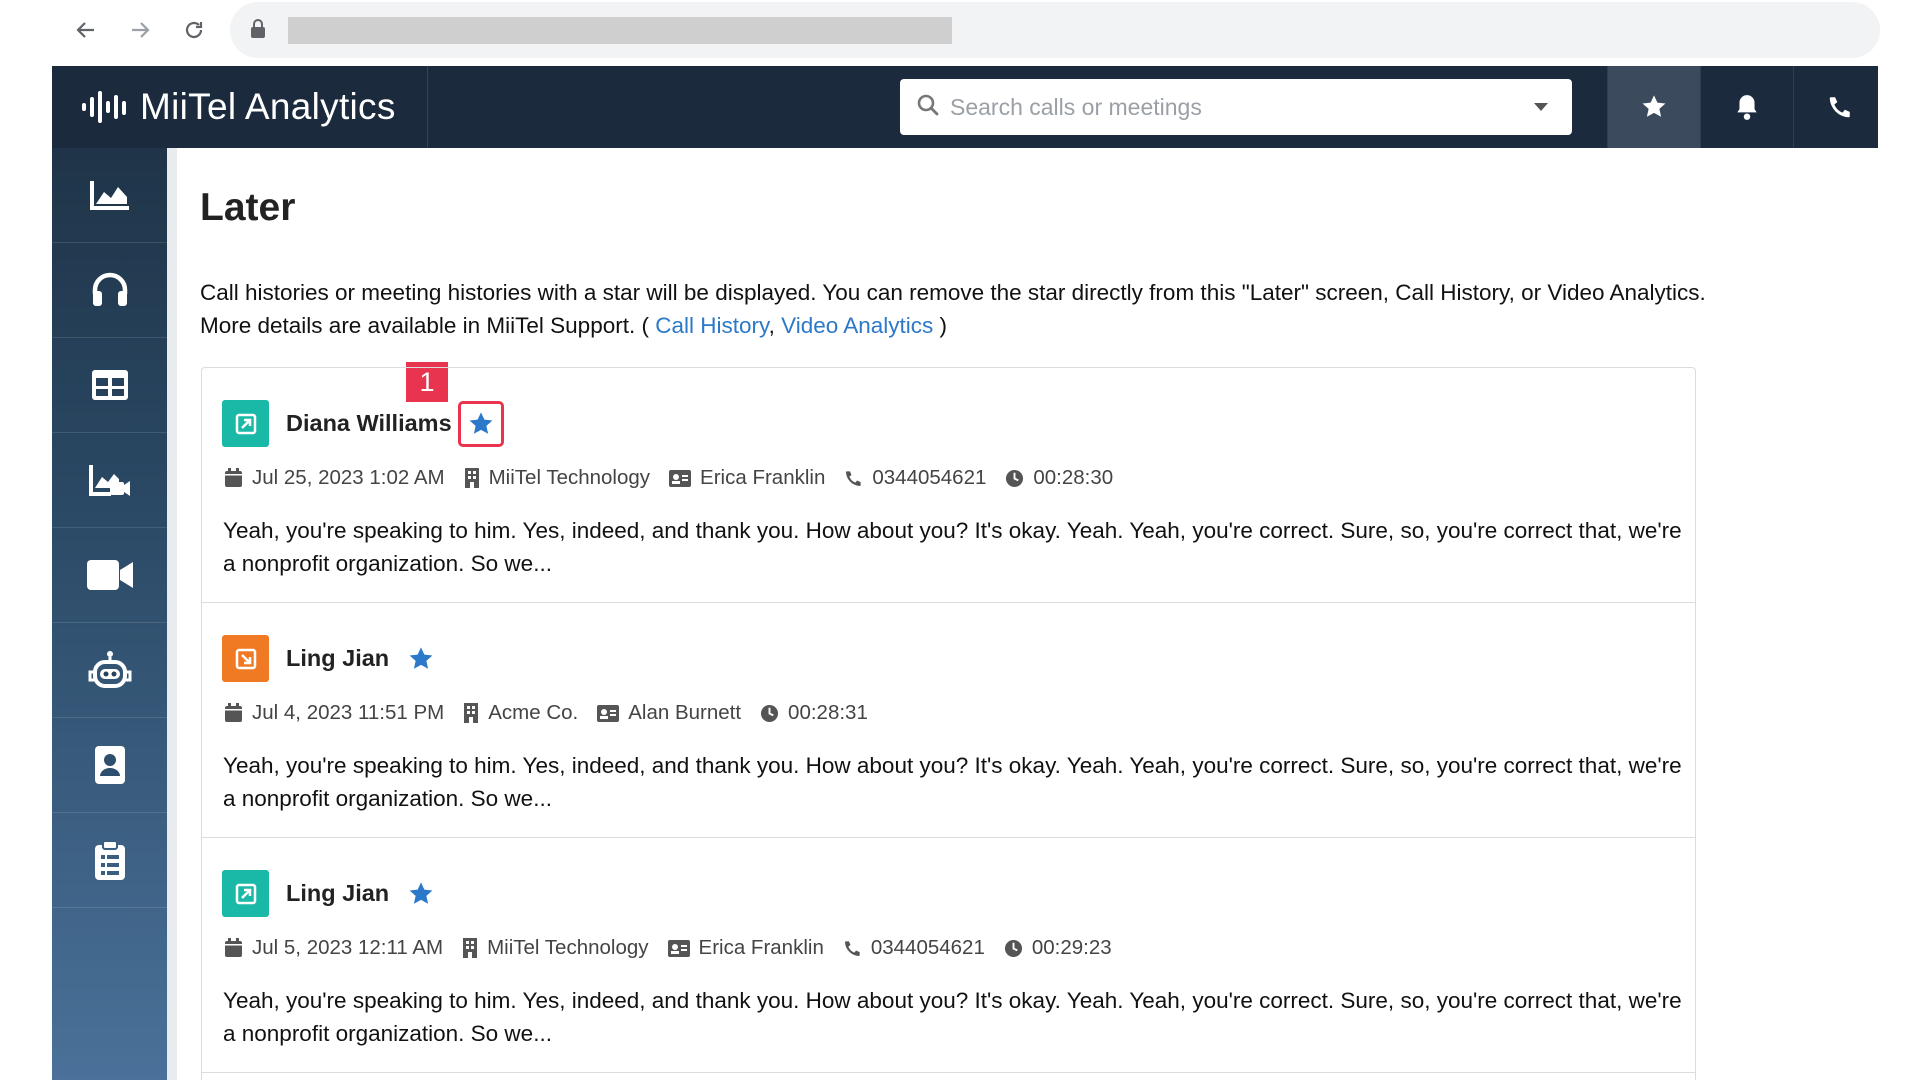  I want to click on search-dropdown-caret-icon, so click(1541, 107).